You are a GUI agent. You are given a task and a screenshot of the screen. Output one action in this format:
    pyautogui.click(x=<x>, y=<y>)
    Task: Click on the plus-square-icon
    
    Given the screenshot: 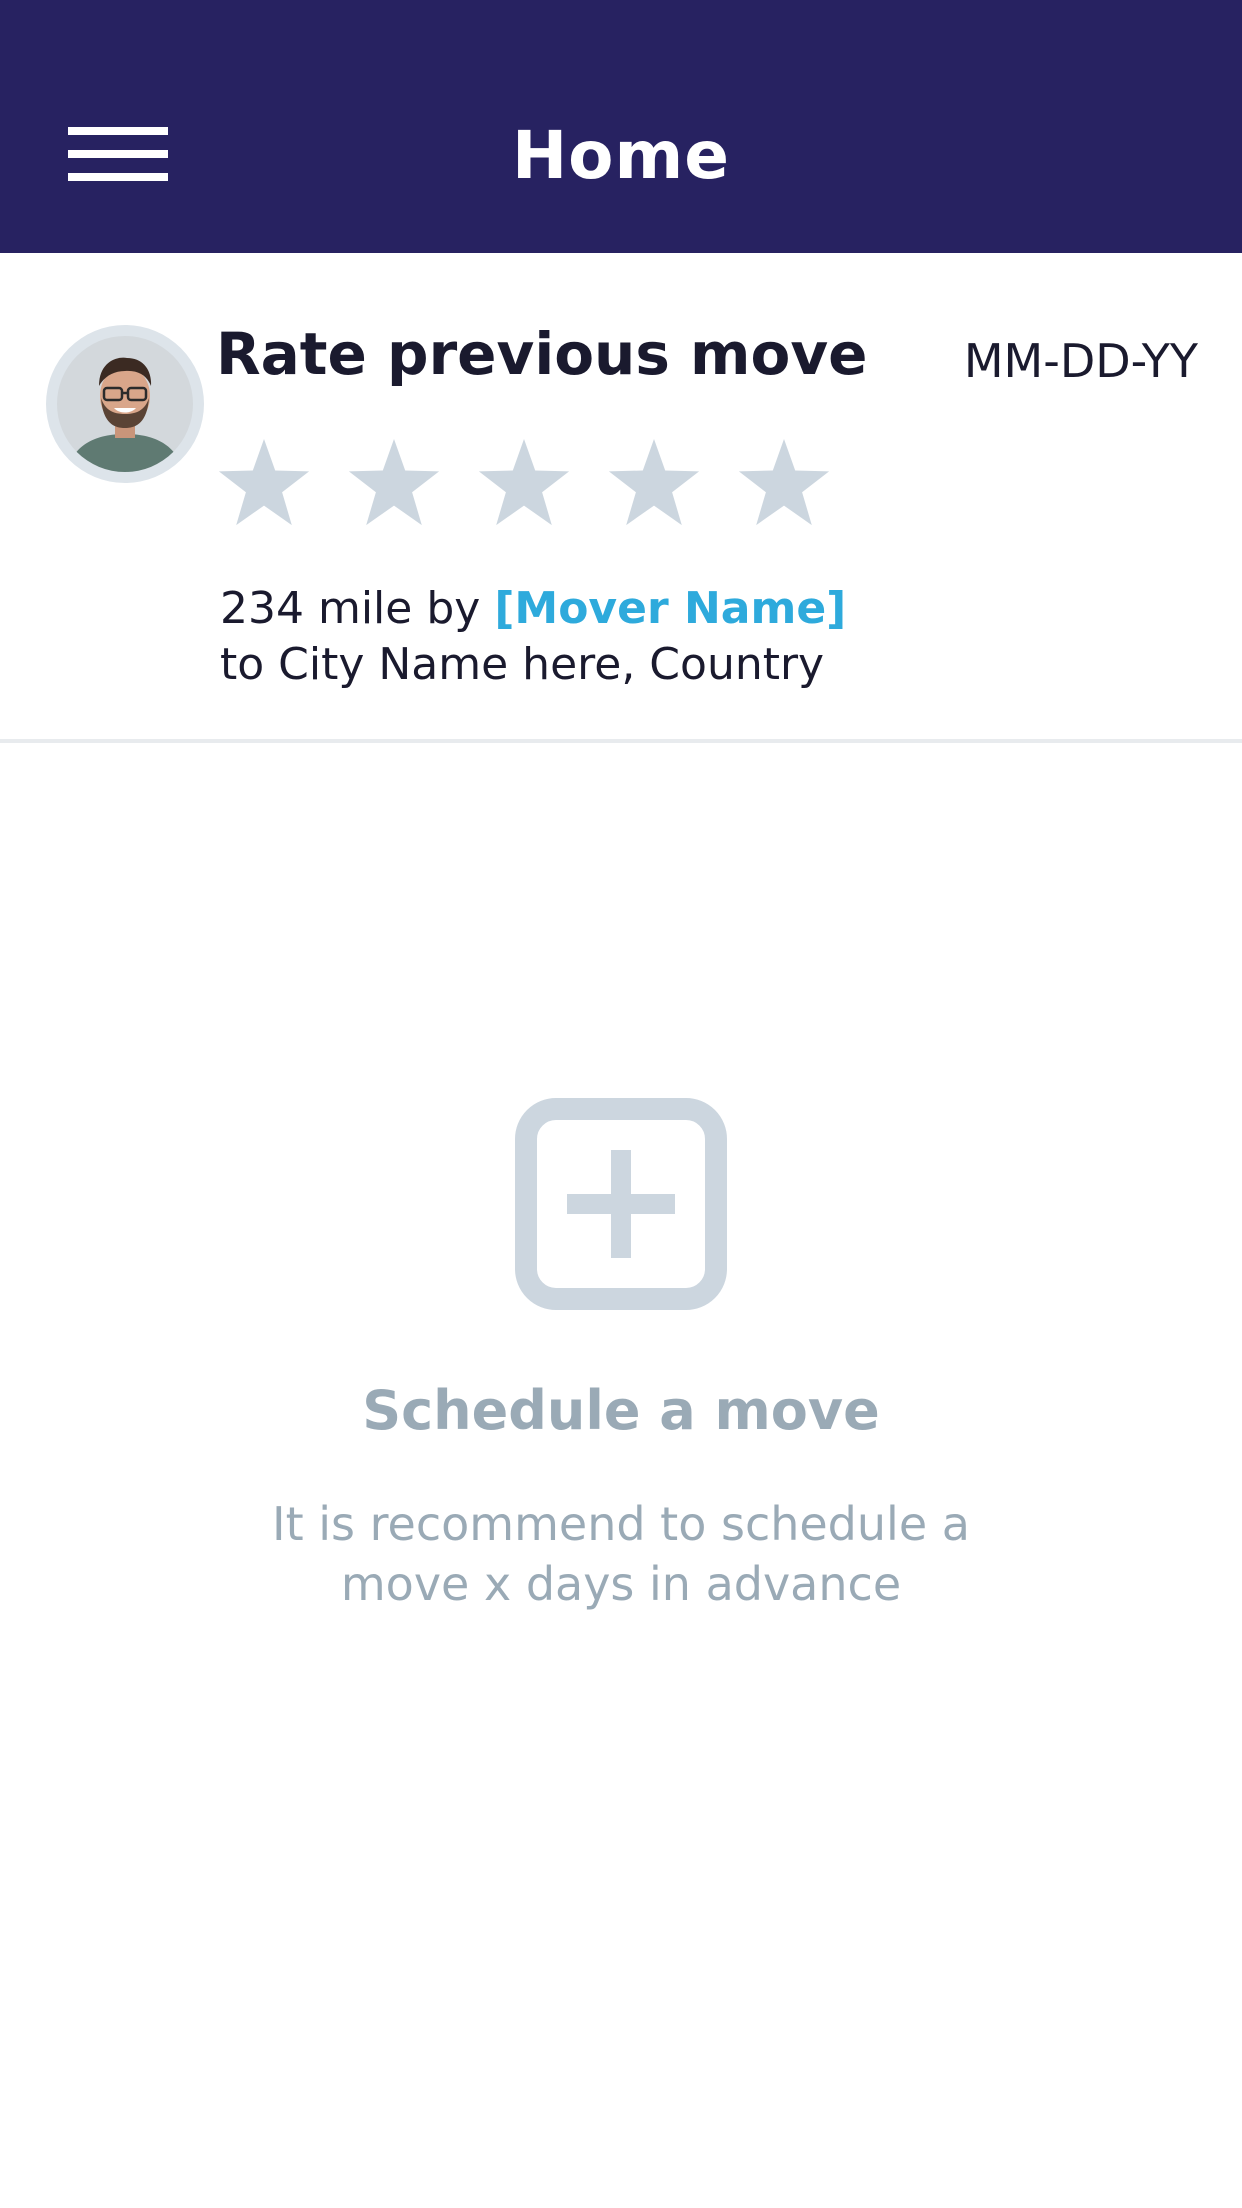 What is the action you would take?
    pyautogui.click(x=621, y=1204)
    